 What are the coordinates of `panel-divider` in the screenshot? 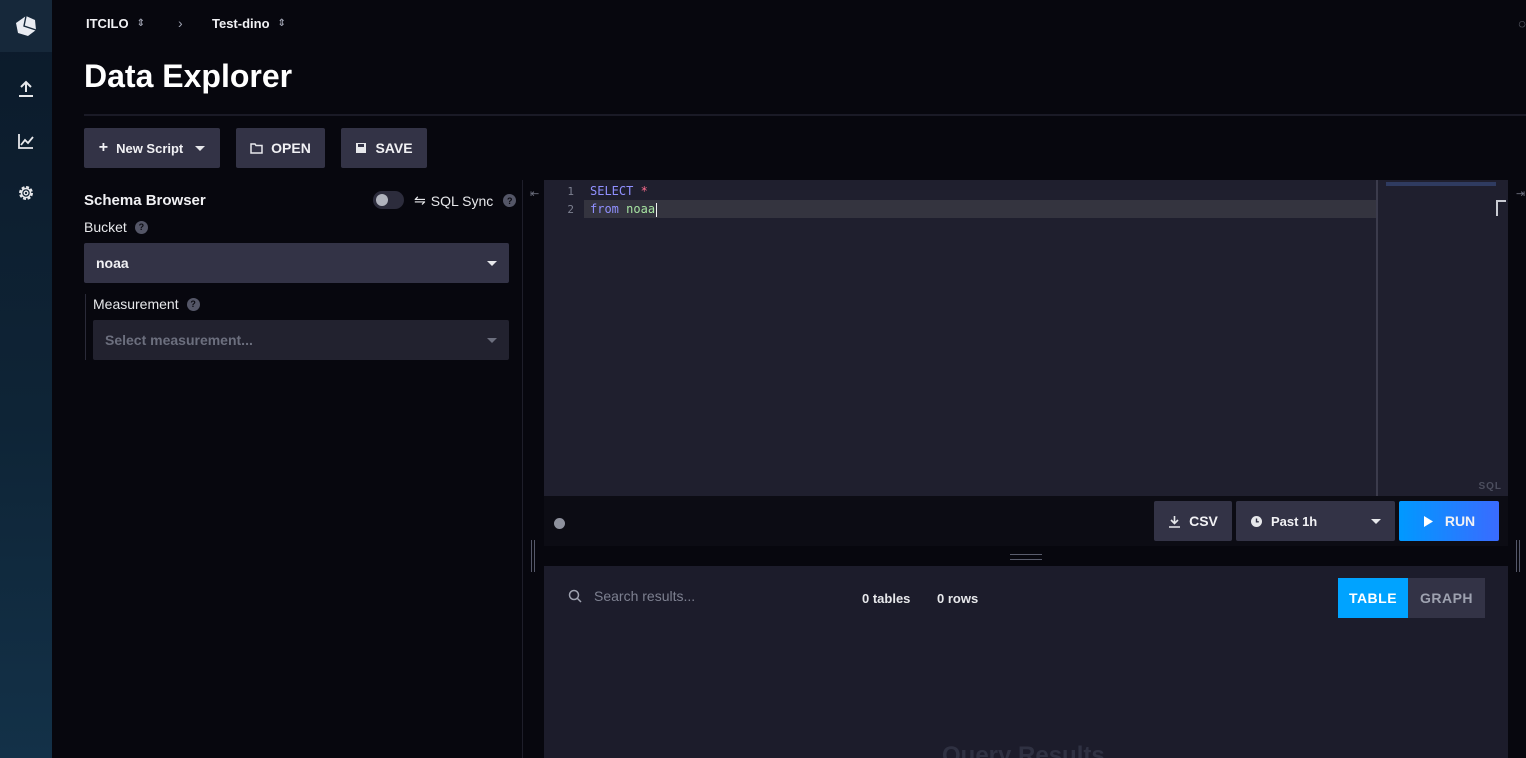 It's located at (522, 469).